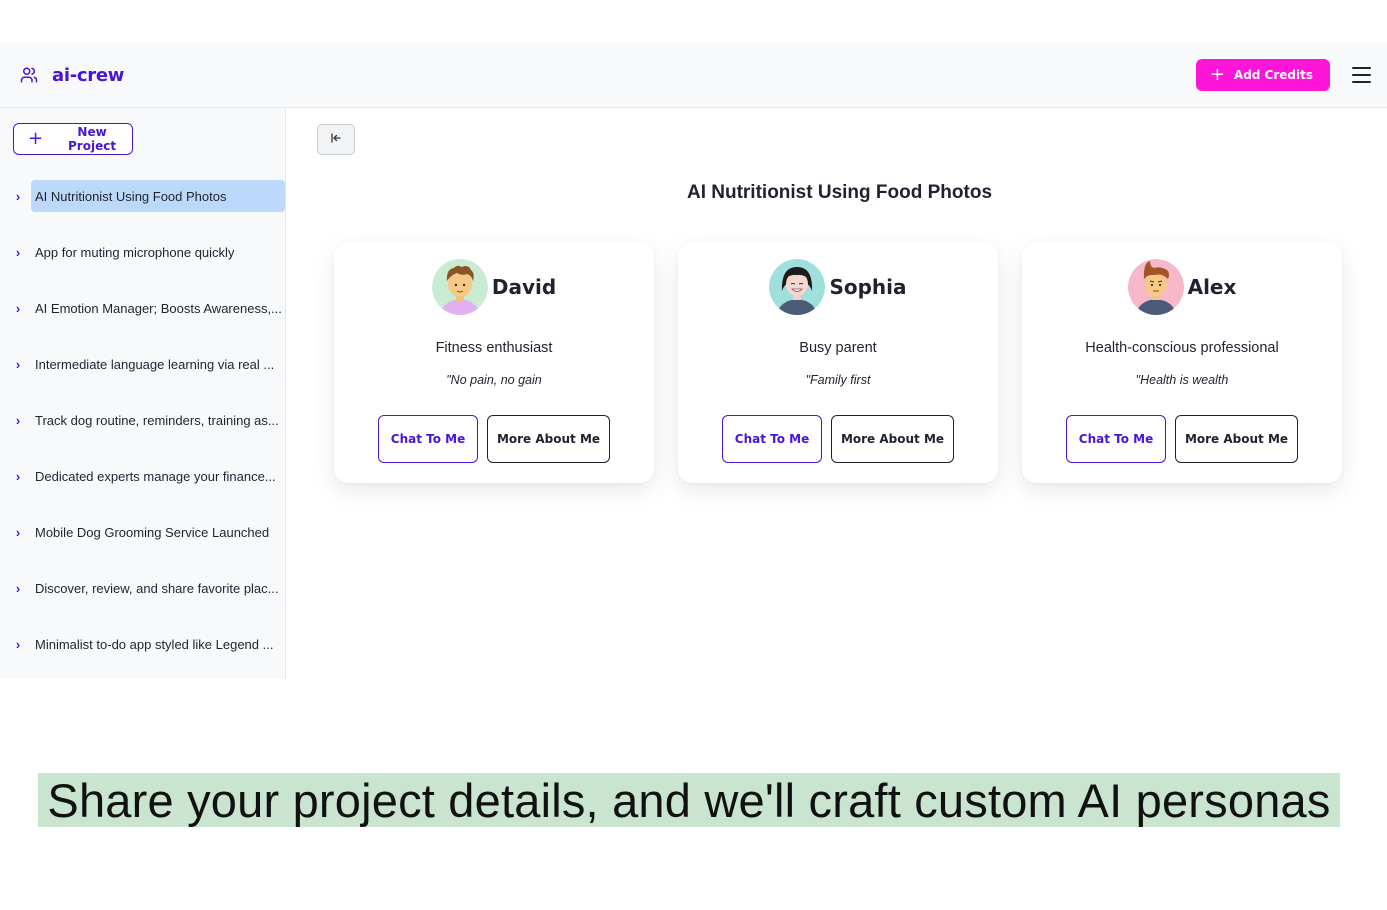  I want to click on sidebar-project-label: App for muting microphone quickly, so click(158, 252).